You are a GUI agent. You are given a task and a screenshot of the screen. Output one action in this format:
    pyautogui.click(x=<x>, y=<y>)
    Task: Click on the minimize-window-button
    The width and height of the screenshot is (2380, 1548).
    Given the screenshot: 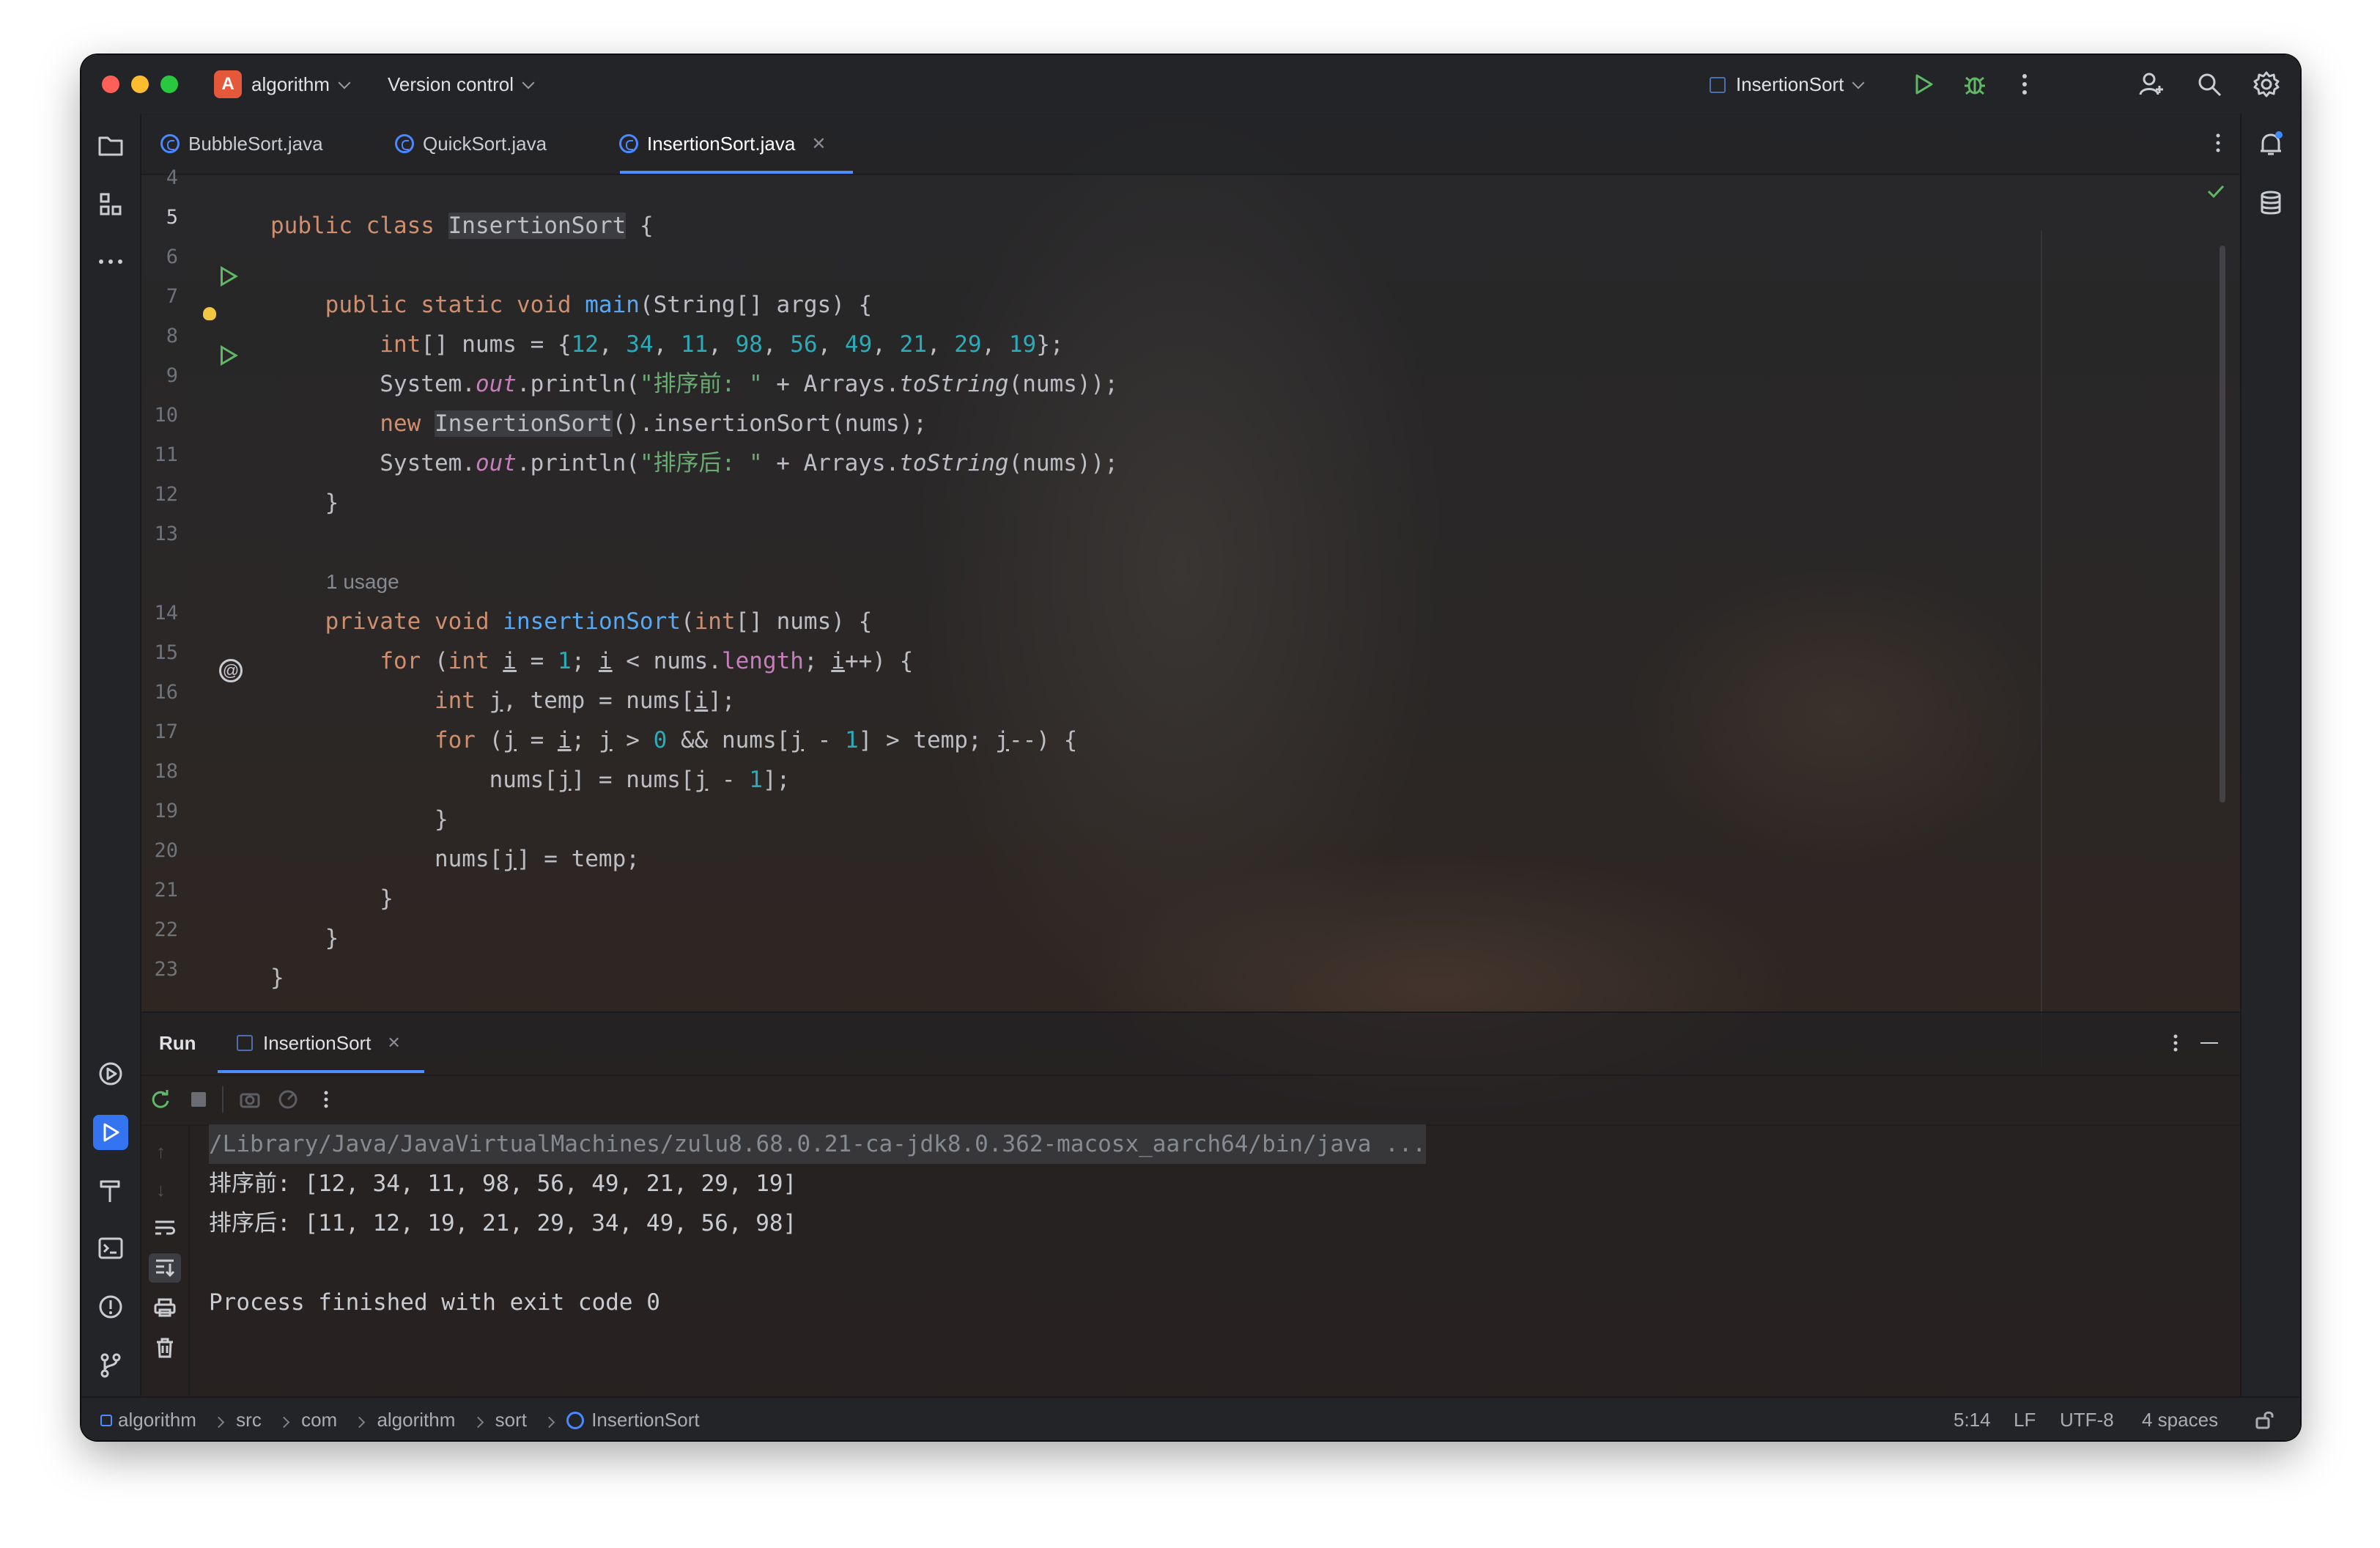 What is the action you would take?
    pyautogui.click(x=140, y=84)
    